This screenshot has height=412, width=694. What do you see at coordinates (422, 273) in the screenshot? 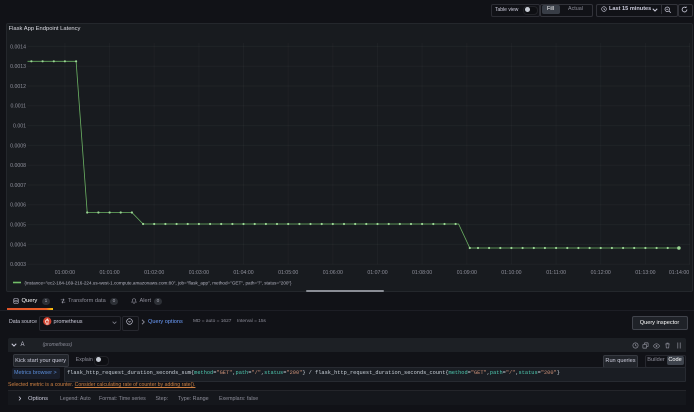
I see `svg-text: 01:08:00` at bounding box center [422, 273].